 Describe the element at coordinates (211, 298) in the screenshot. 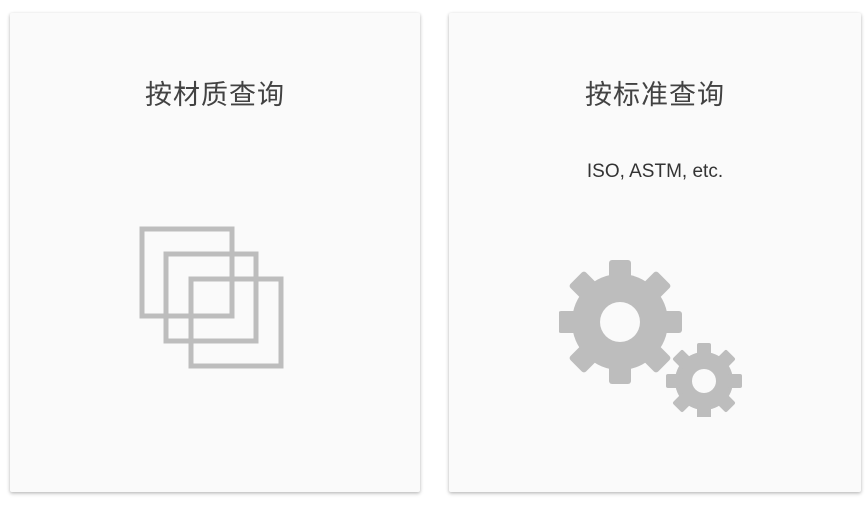

I see `layered-squares-icon` at that location.